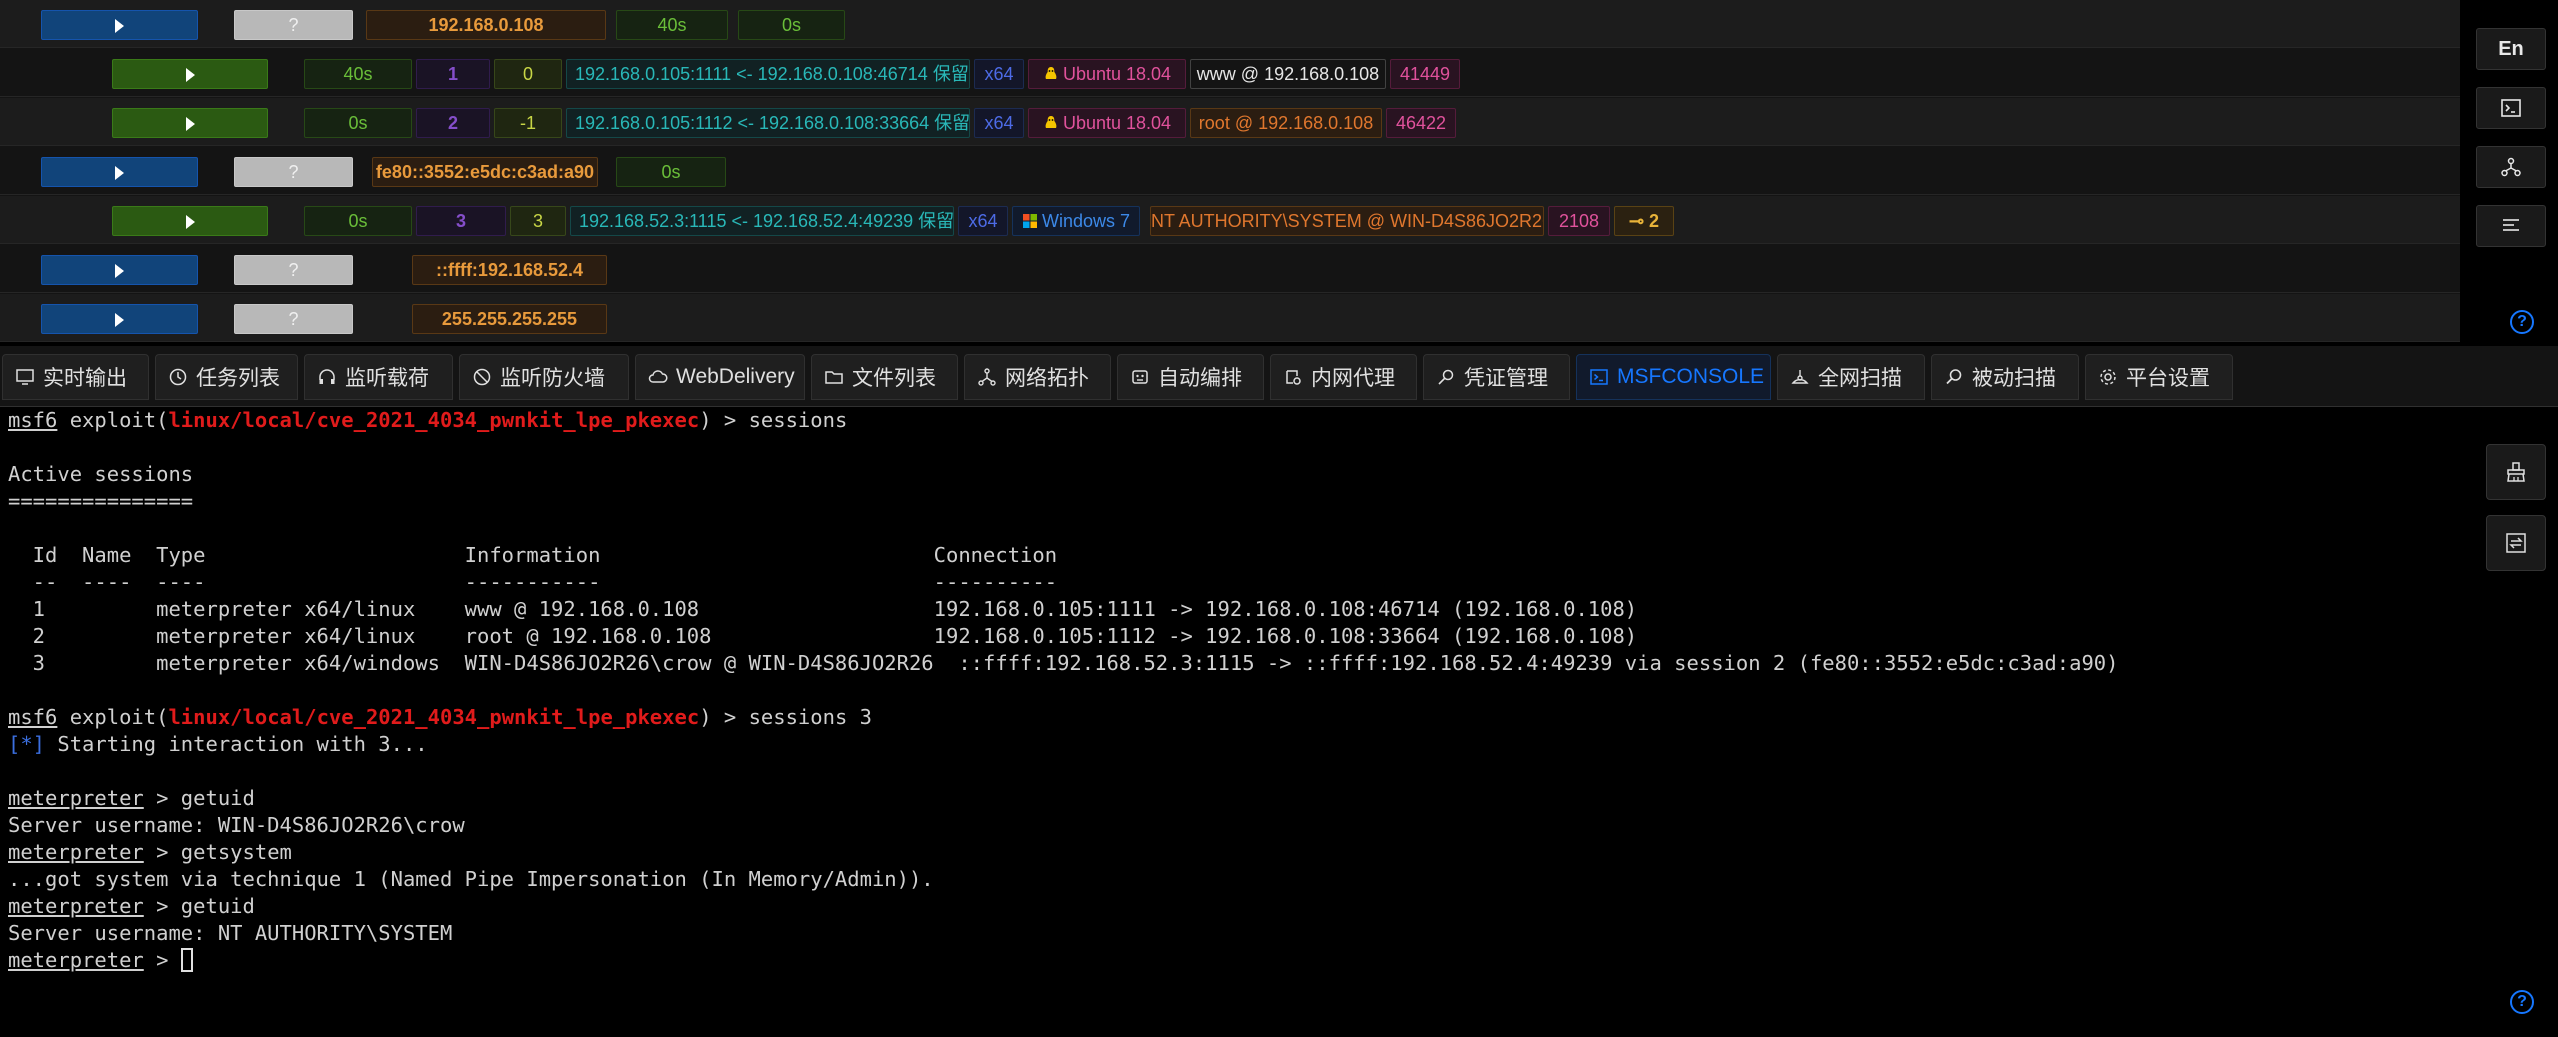 The image size is (2558, 1037). What do you see at coordinates (293, 270) in the screenshot?
I see `host-status-badge: ?` at bounding box center [293, 270].